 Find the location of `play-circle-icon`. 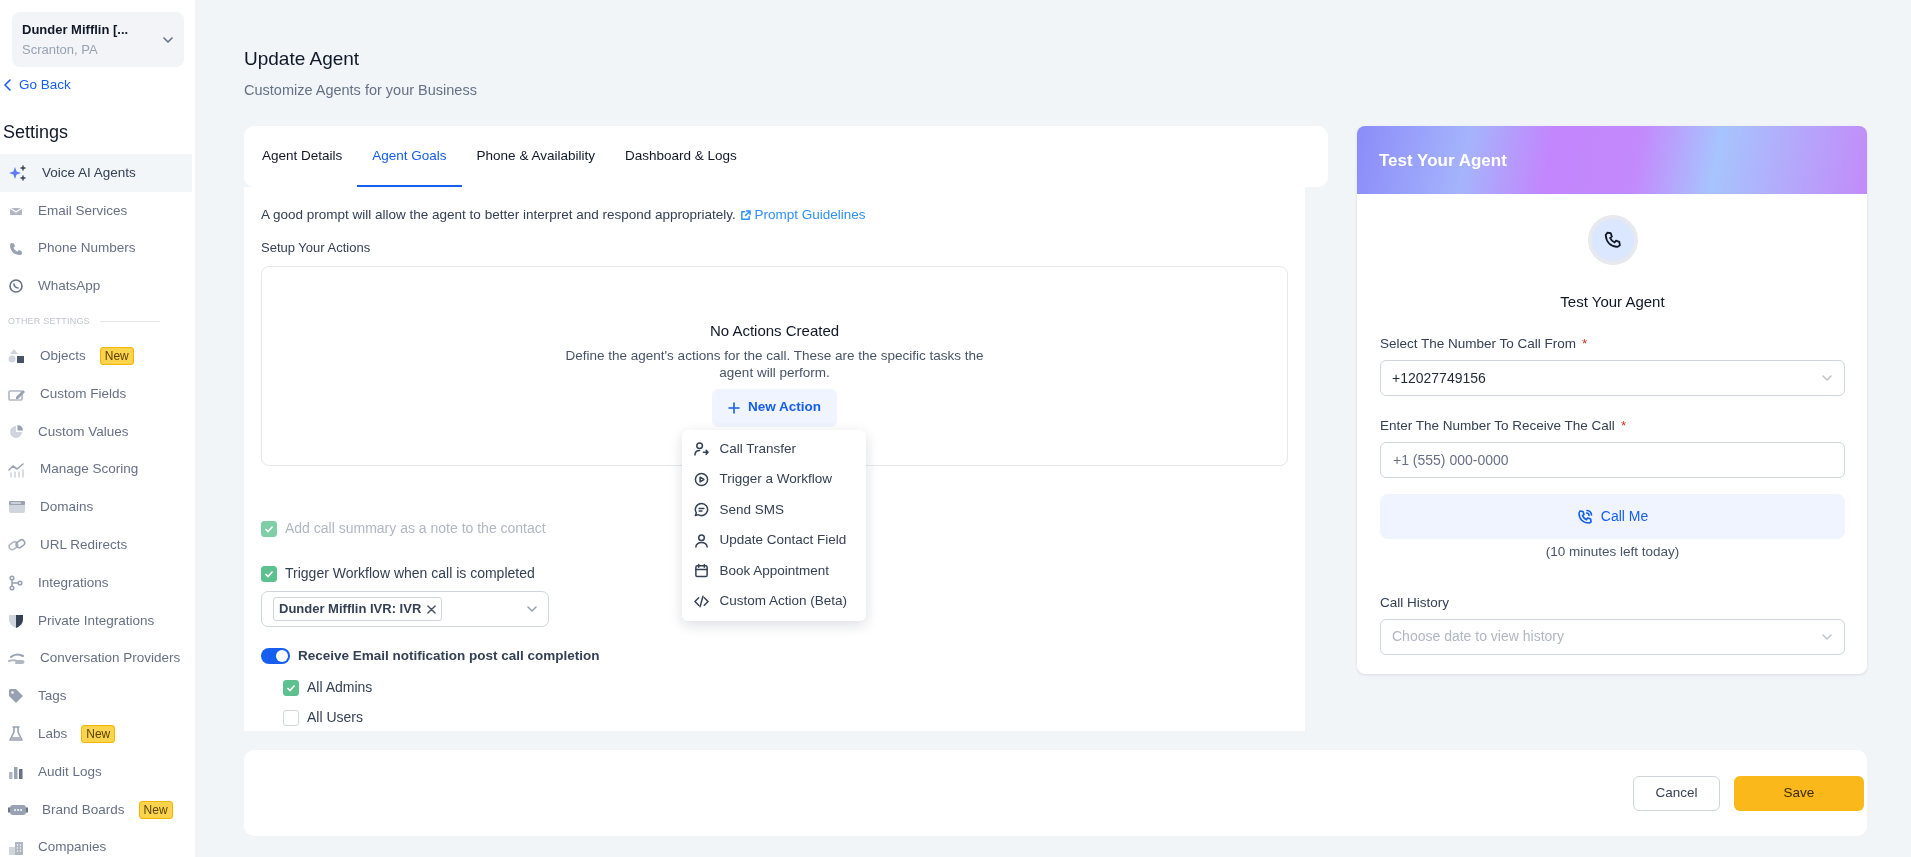

play-circle-icon is located at coordinates (702, 479).